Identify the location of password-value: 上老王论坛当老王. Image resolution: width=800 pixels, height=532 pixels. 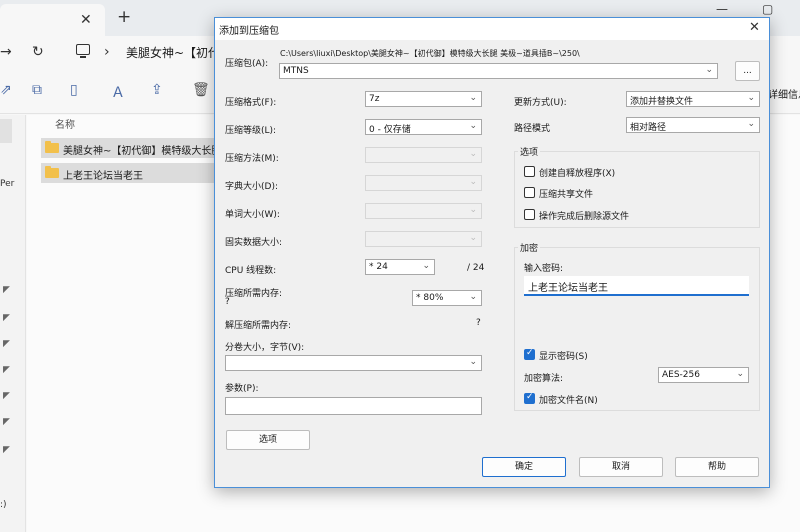
(568, 288).